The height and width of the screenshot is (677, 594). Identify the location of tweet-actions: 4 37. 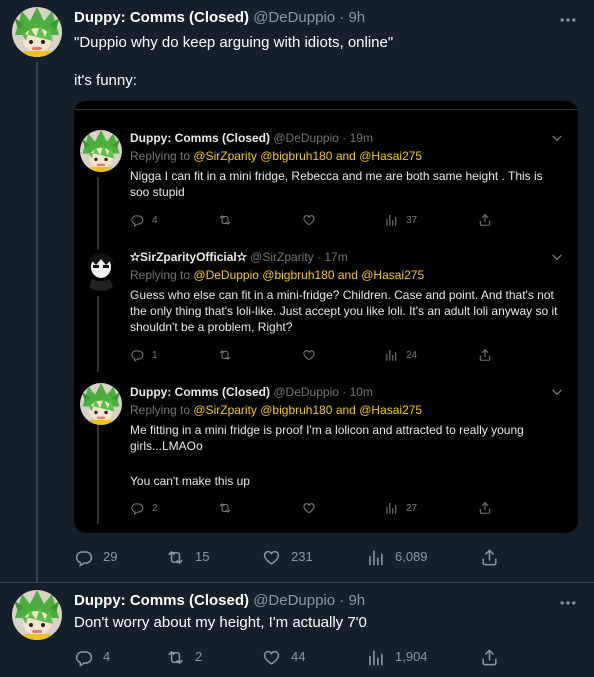
(310, 220).